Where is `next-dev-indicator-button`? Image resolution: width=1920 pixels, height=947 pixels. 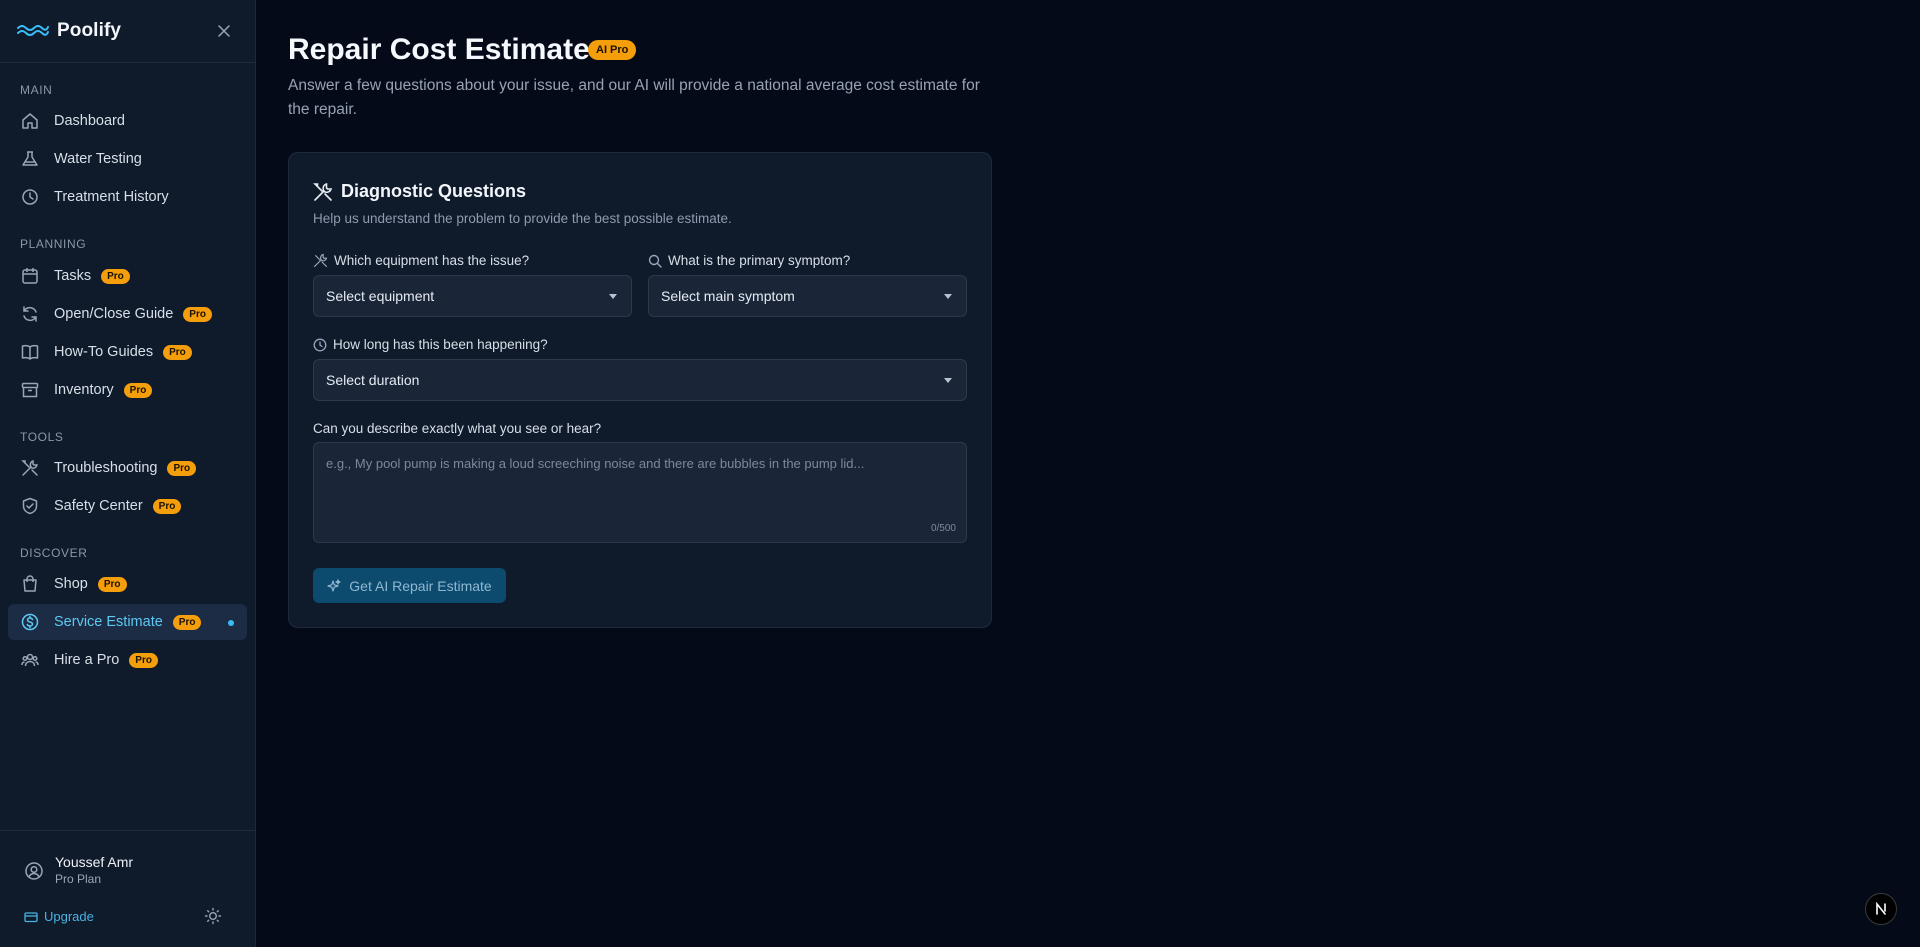 next-dev-indicator-button is located at coordinates (1881, 909).